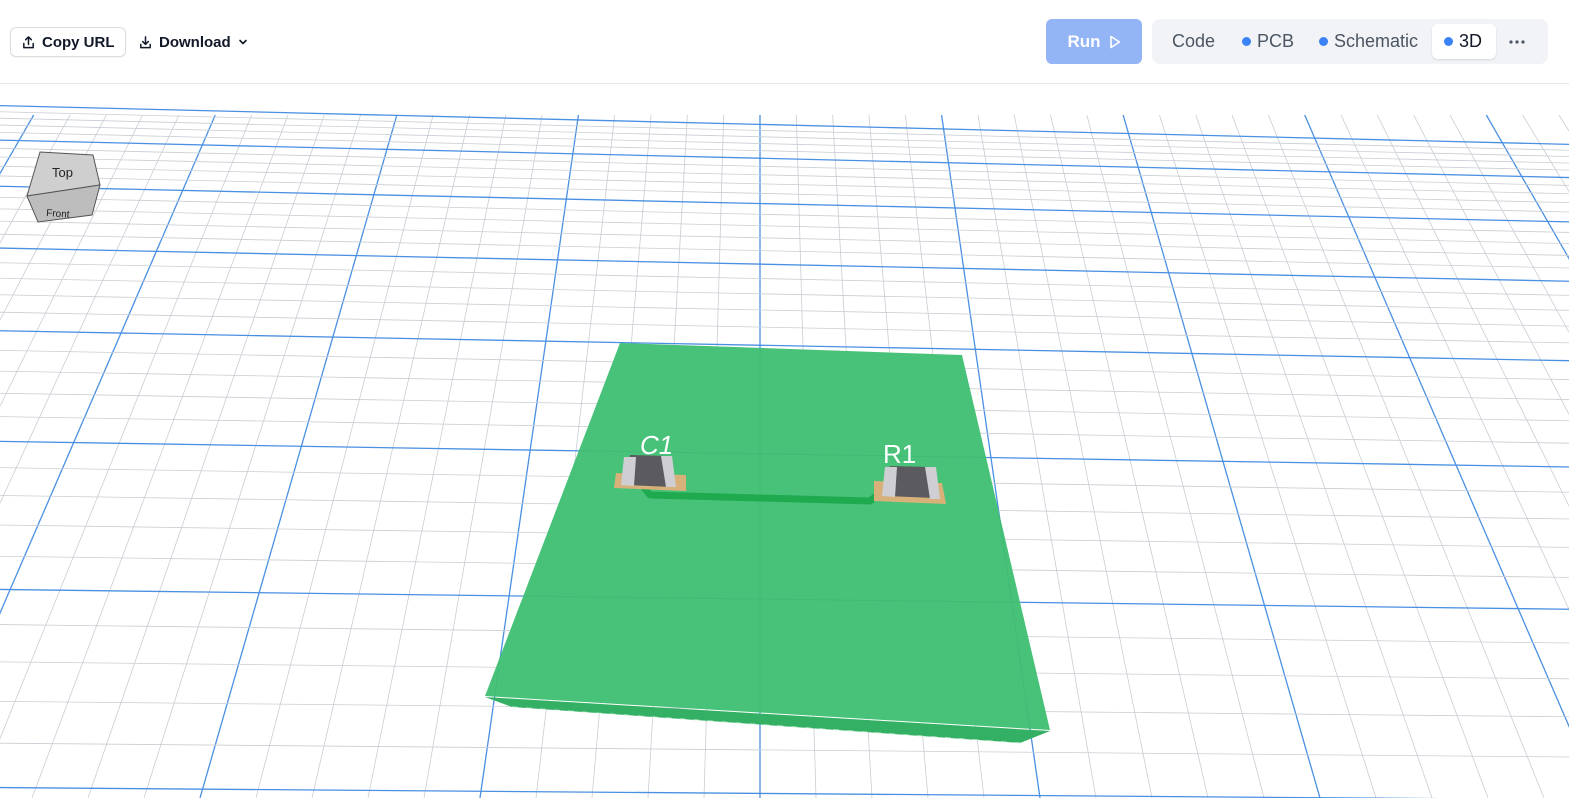 The image size is (1569, 798). Describe the element at coordinates (58, 214) in the screenshot. I see `view-cube-front-label: Front` at that location.